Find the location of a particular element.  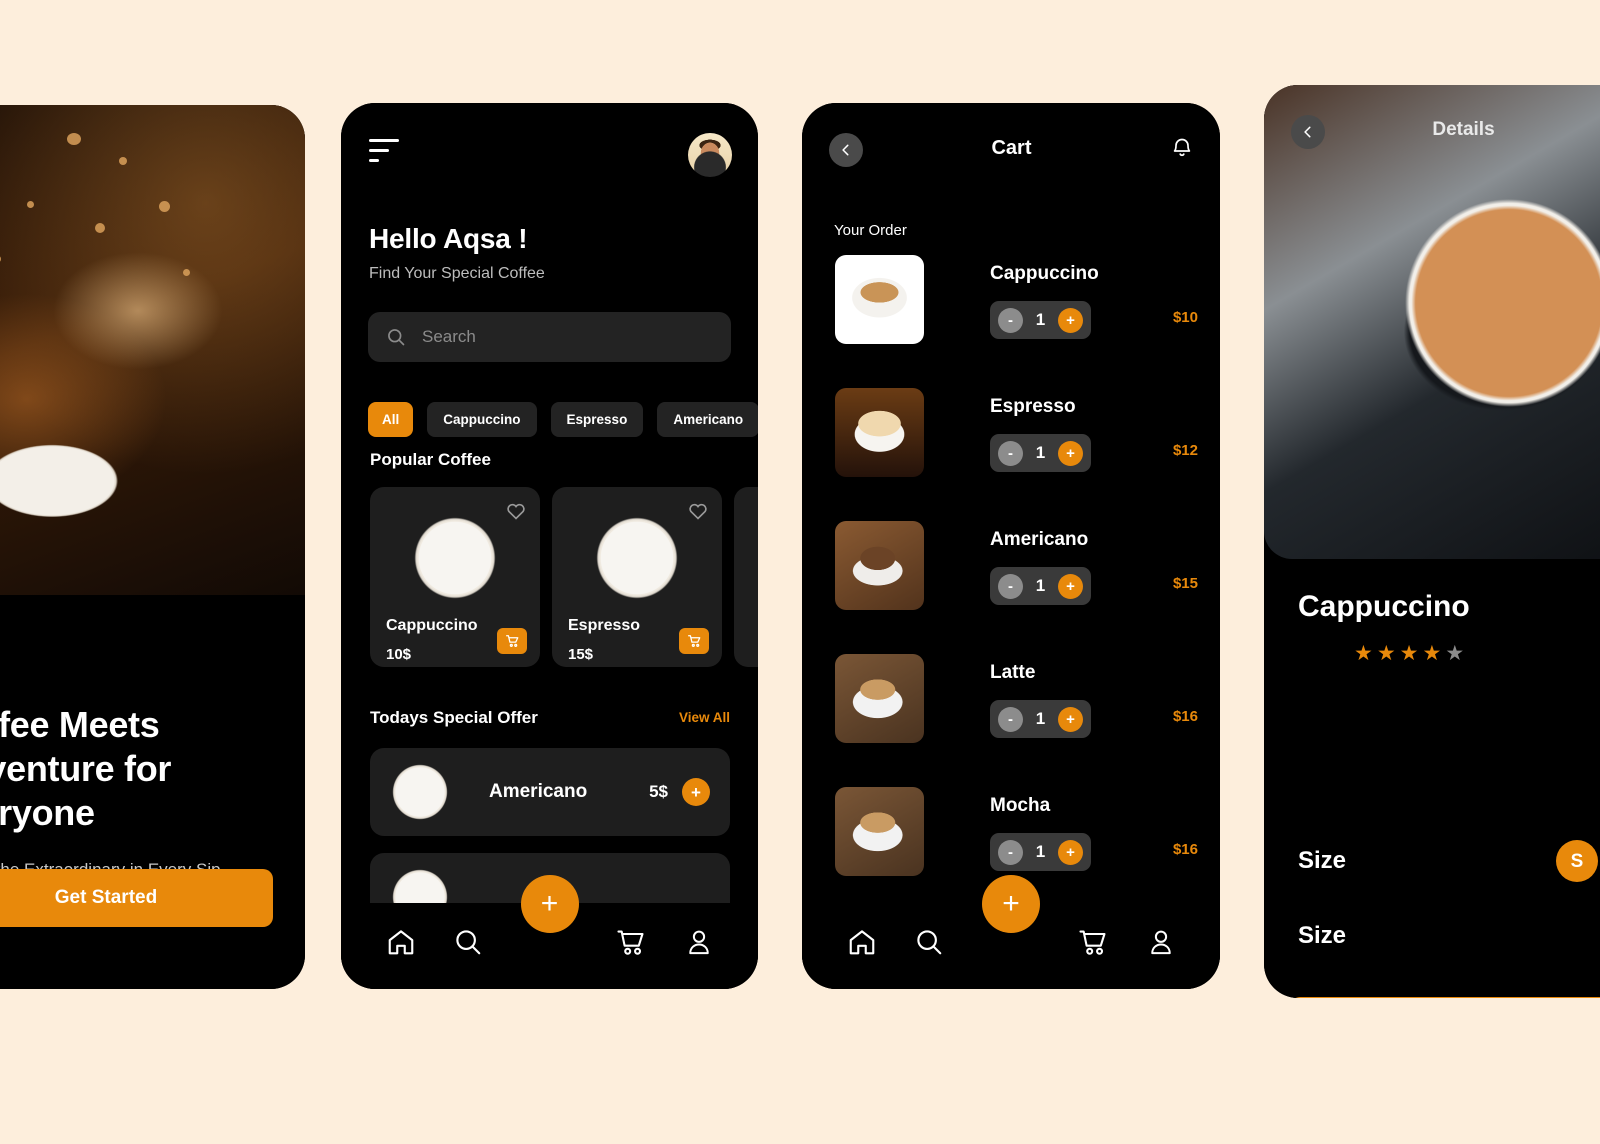

size-options: S M is located at coordinates (1578, 861).